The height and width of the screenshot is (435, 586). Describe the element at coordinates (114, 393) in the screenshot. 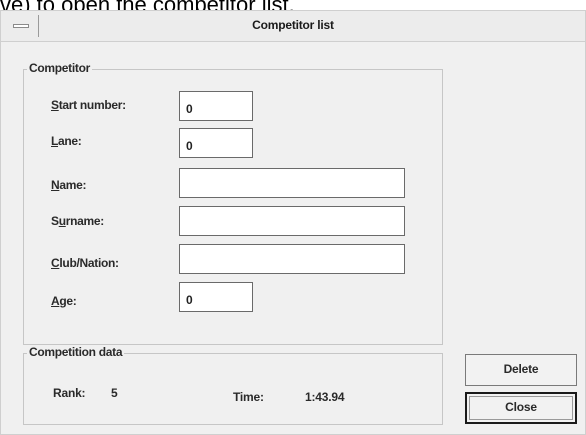

I see `rank-value: 5` at that location.